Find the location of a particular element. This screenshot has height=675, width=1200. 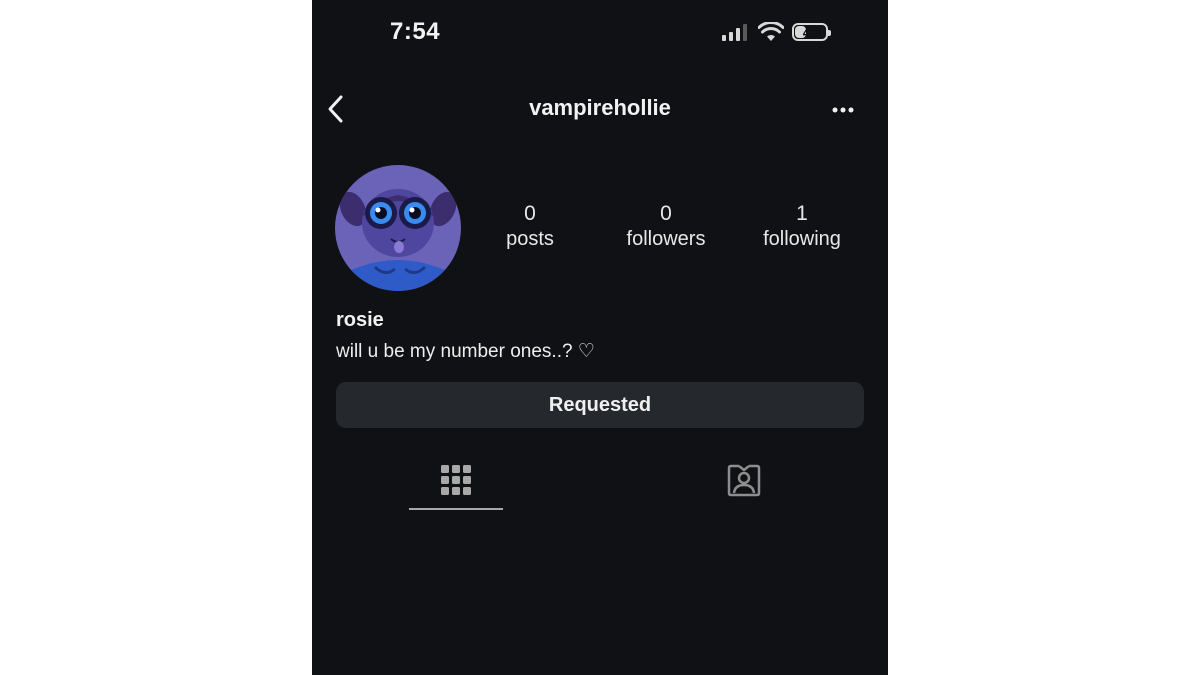

requested-button: Requested is located at coordinates (600, 405).